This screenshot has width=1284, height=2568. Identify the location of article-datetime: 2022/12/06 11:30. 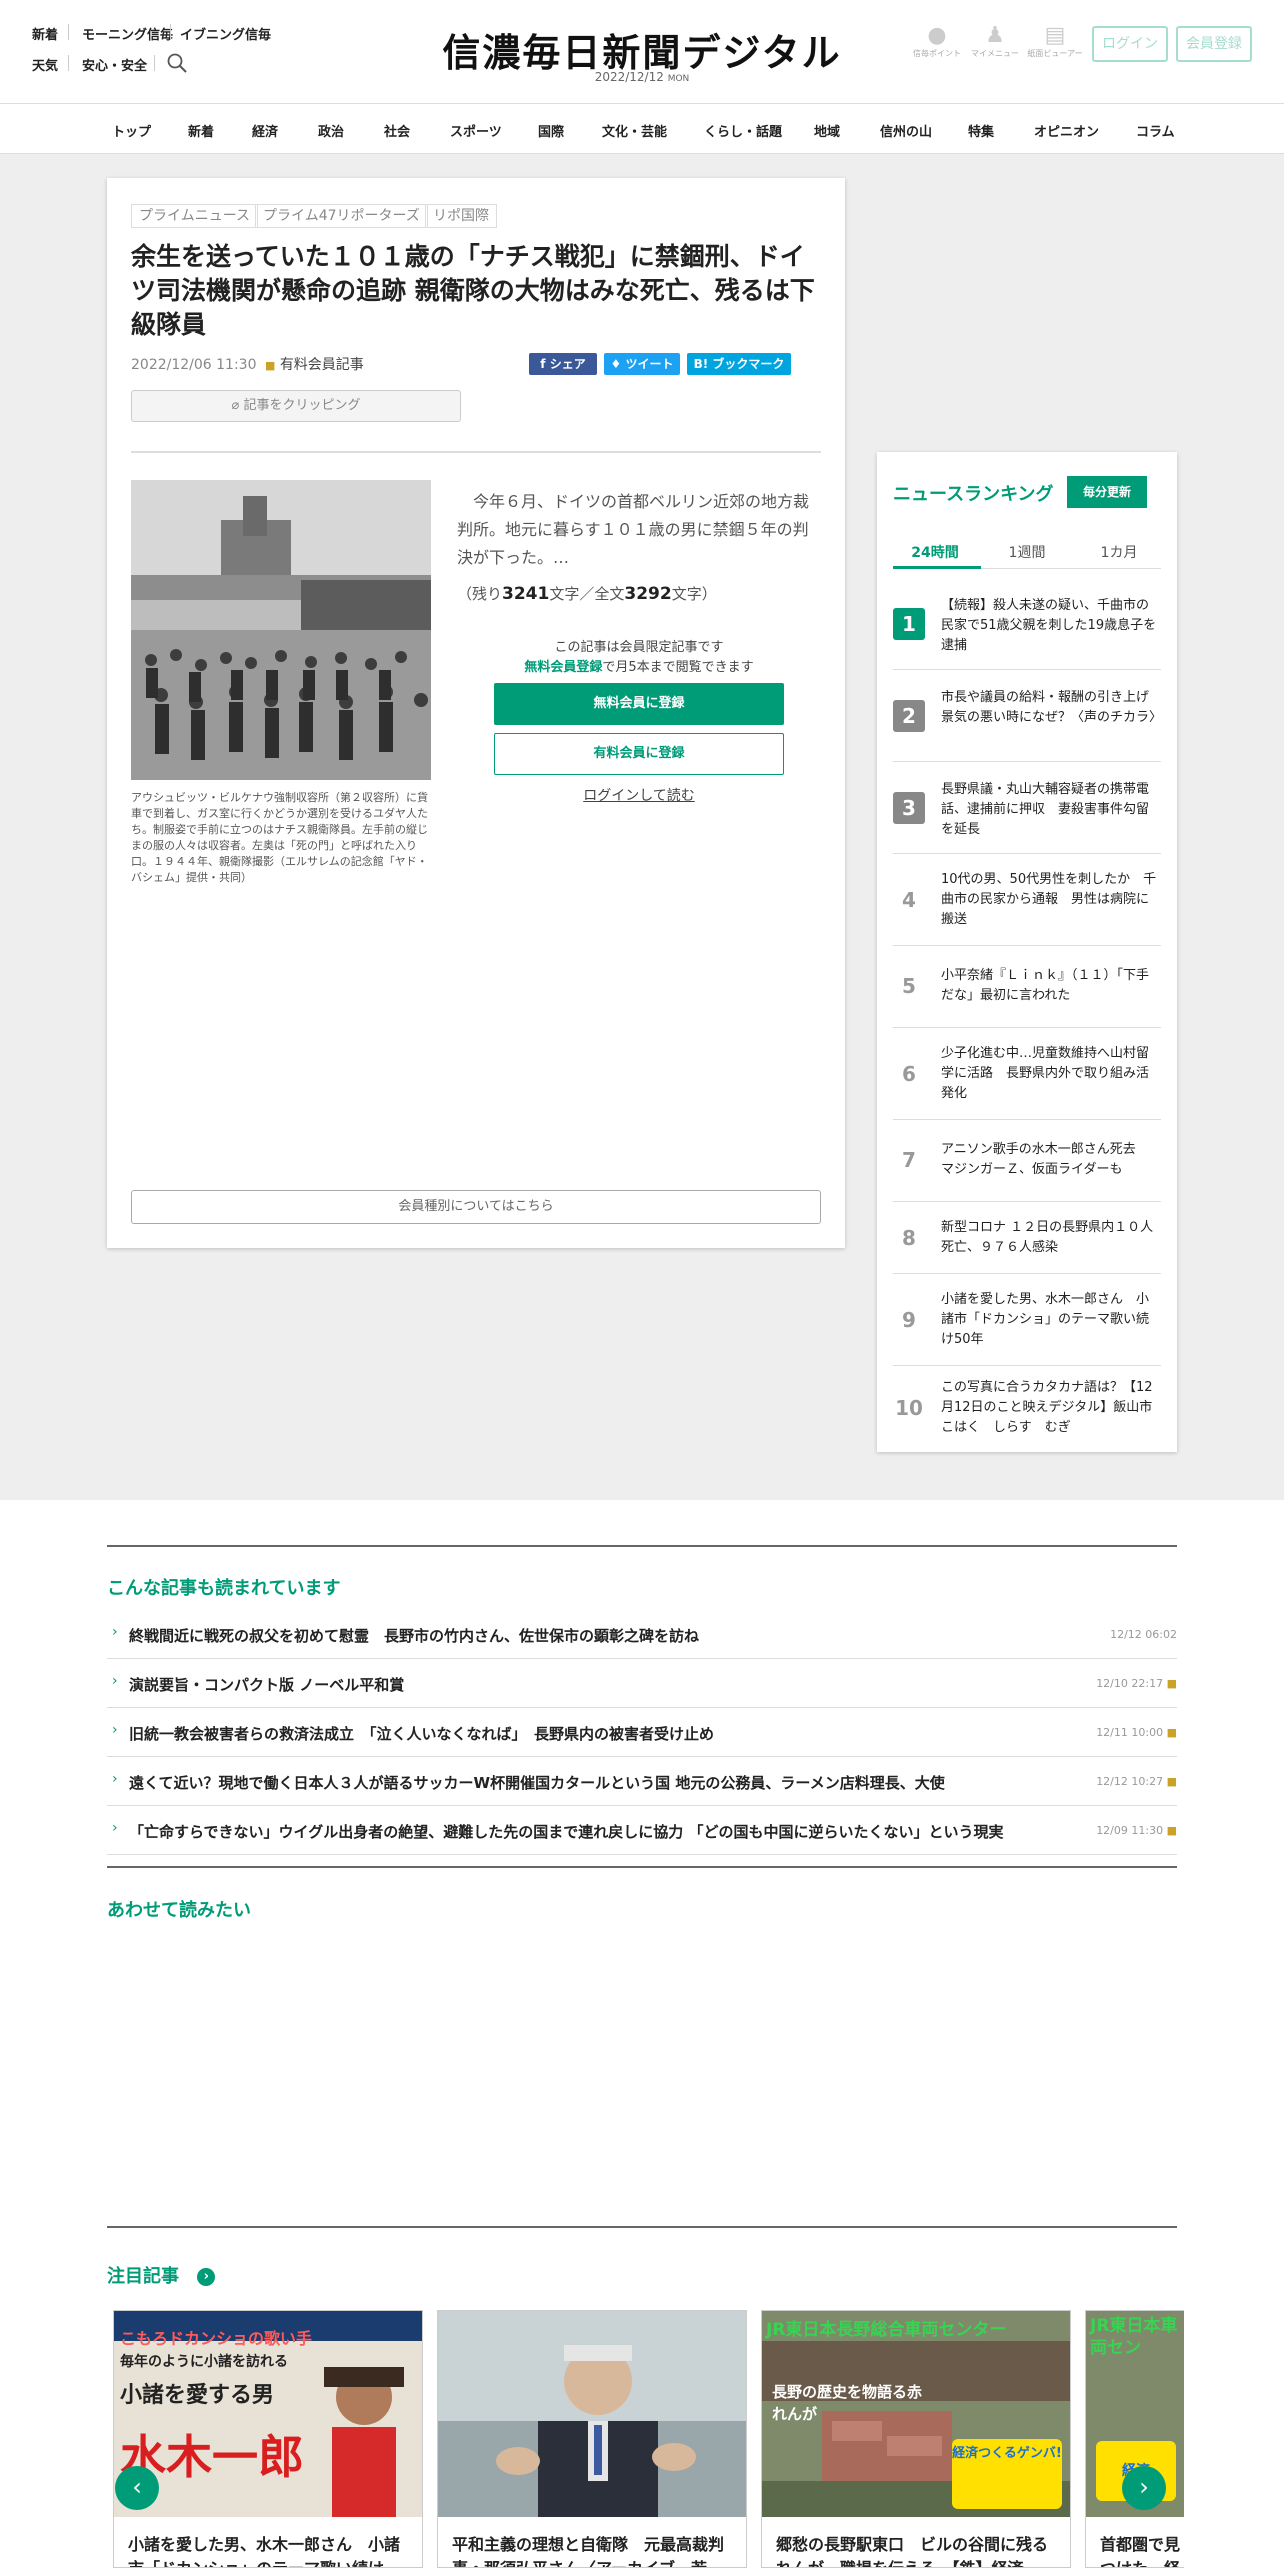
(194, 365).